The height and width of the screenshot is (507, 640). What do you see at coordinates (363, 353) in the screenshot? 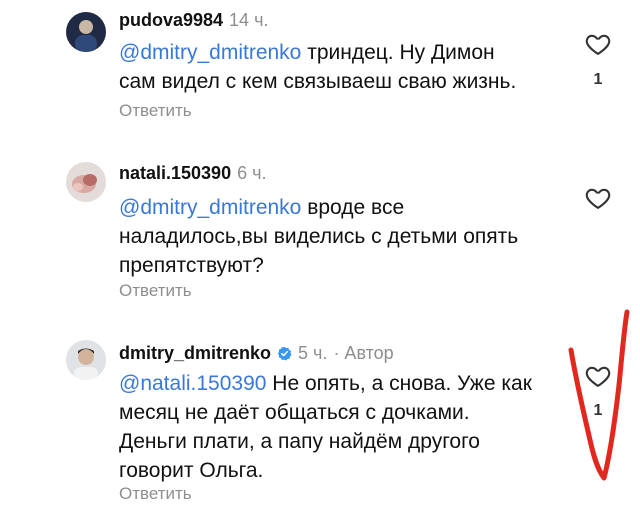
I see `author-label: · Автор` at bounding box center [363, 353].